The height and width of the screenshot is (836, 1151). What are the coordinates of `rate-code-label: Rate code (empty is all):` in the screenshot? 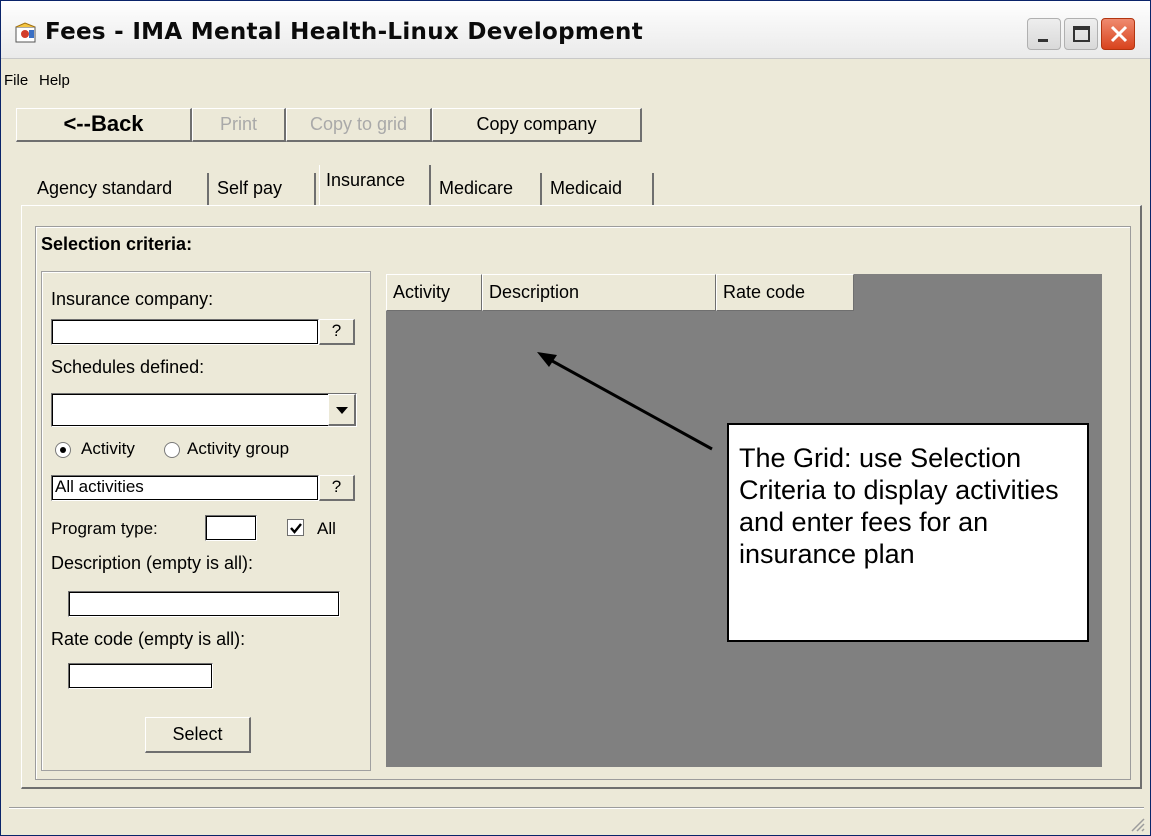 It's located at (148, 639).